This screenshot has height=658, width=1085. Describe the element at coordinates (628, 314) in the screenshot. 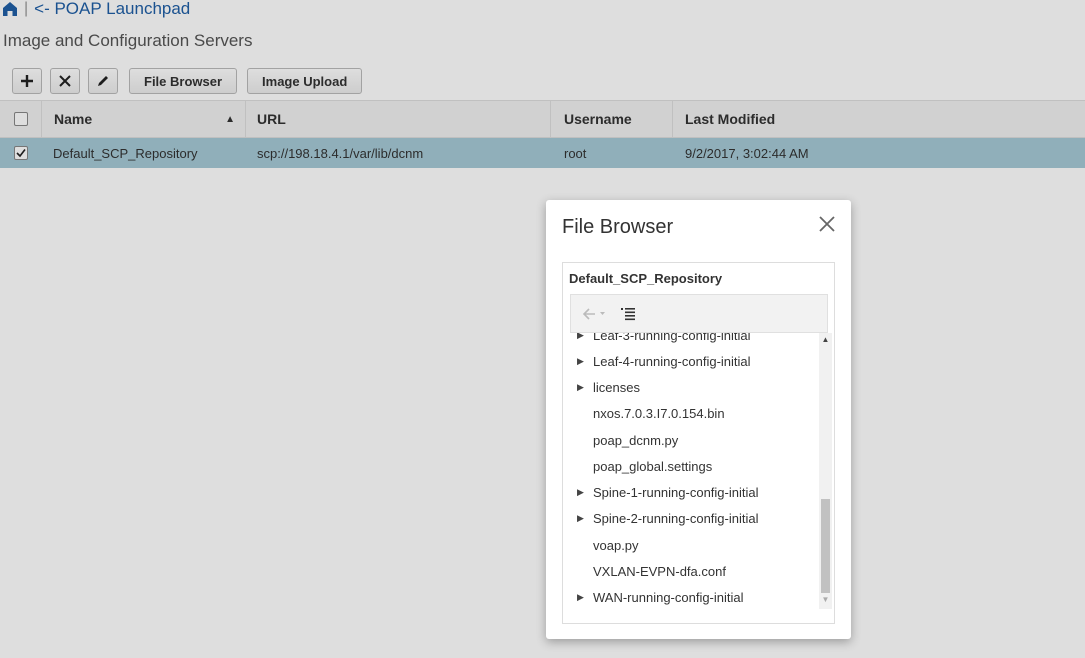

I see `list-view-icon` at that location.